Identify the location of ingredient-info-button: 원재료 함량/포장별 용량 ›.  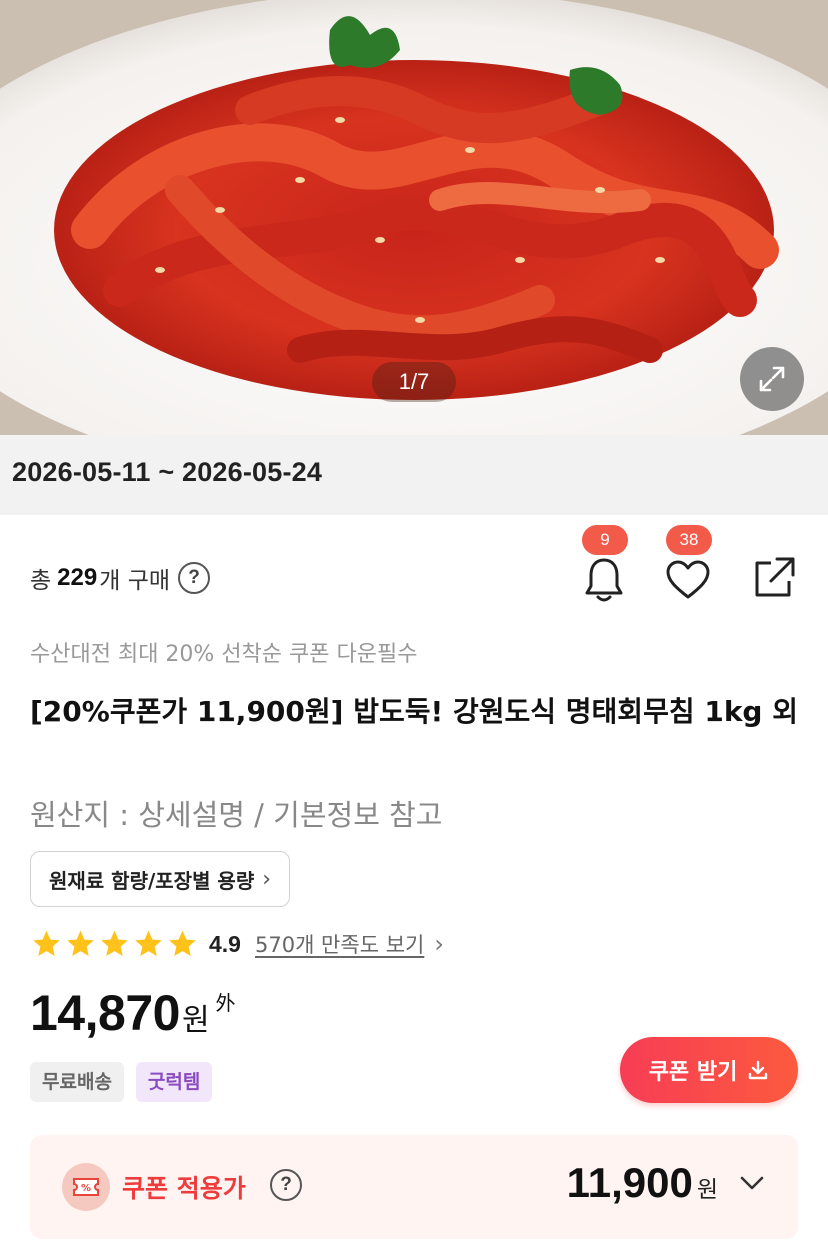
(160, 879).